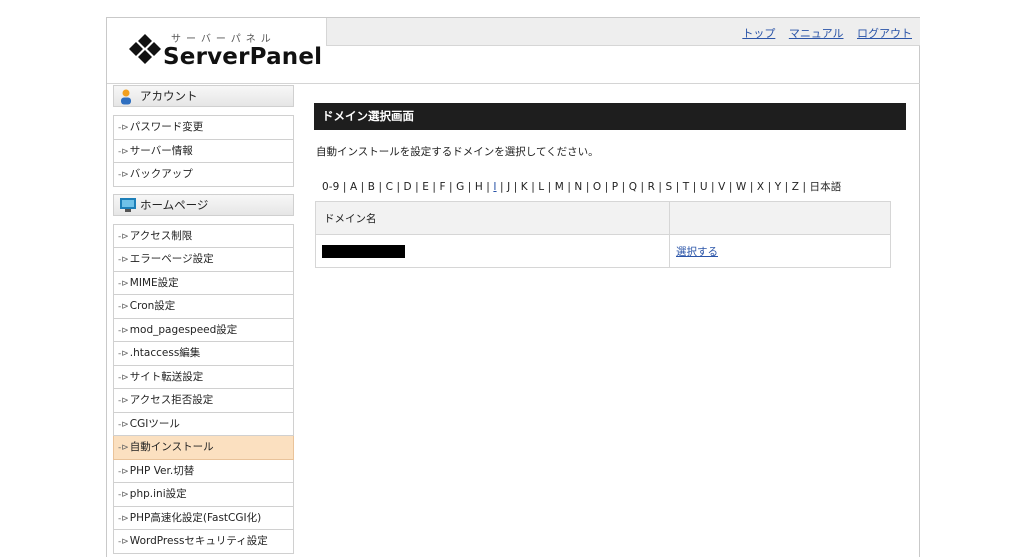  I want to click on header-links: トップ マニュアル ログアウト, so click(822, 33).